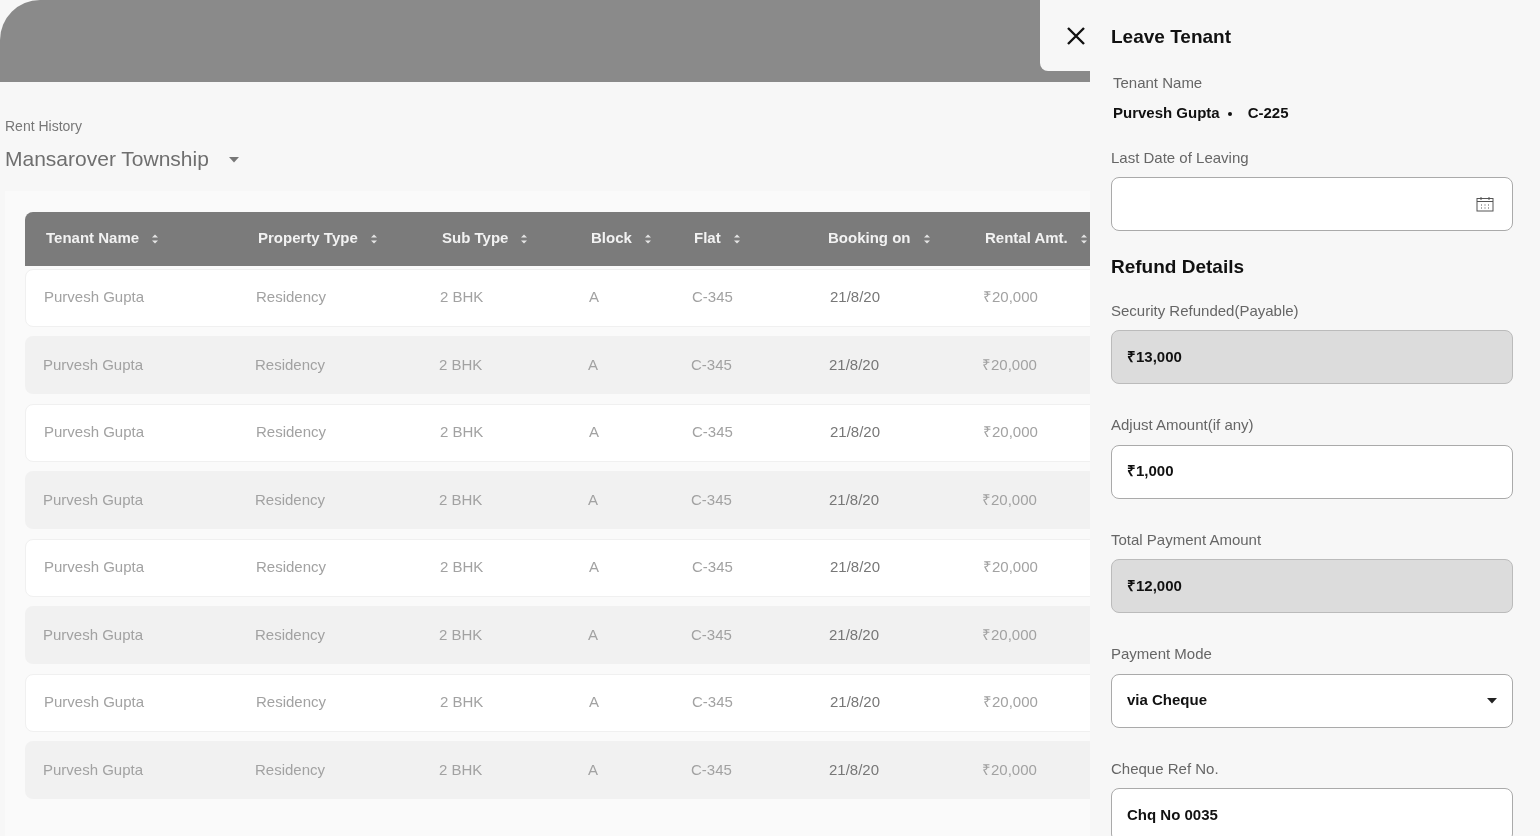  What do you see at coordinates (1187, 539) in the screenshot?
I see `field-label: Total Payment Amount` at bounding box center [1187, 539].